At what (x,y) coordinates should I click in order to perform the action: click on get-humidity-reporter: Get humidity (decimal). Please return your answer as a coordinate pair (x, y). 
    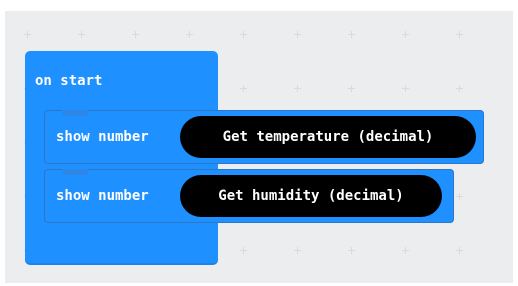
    Looking at the image, I should click on (311, 196).